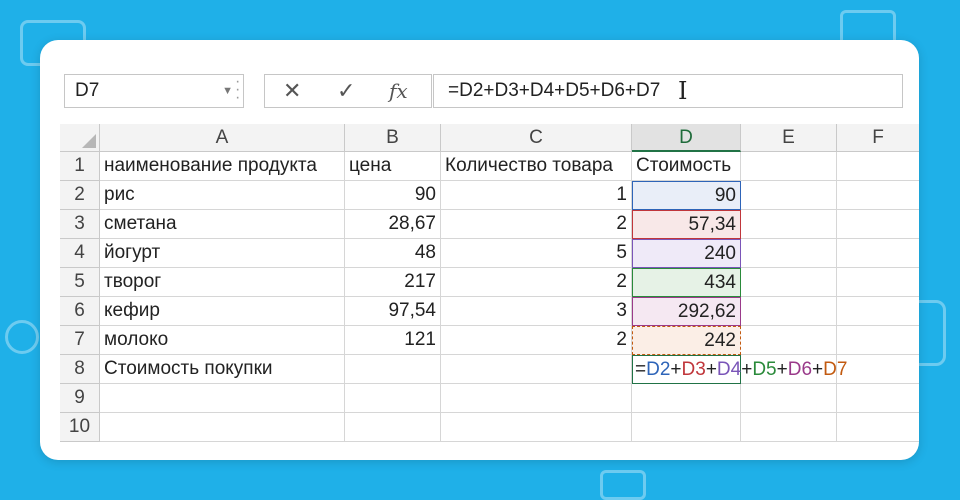 The height and width of the screenshot is (500, 960). Describe the element at coordinates (222, 398) in the screenshot. I see `cell-a9` at that location.